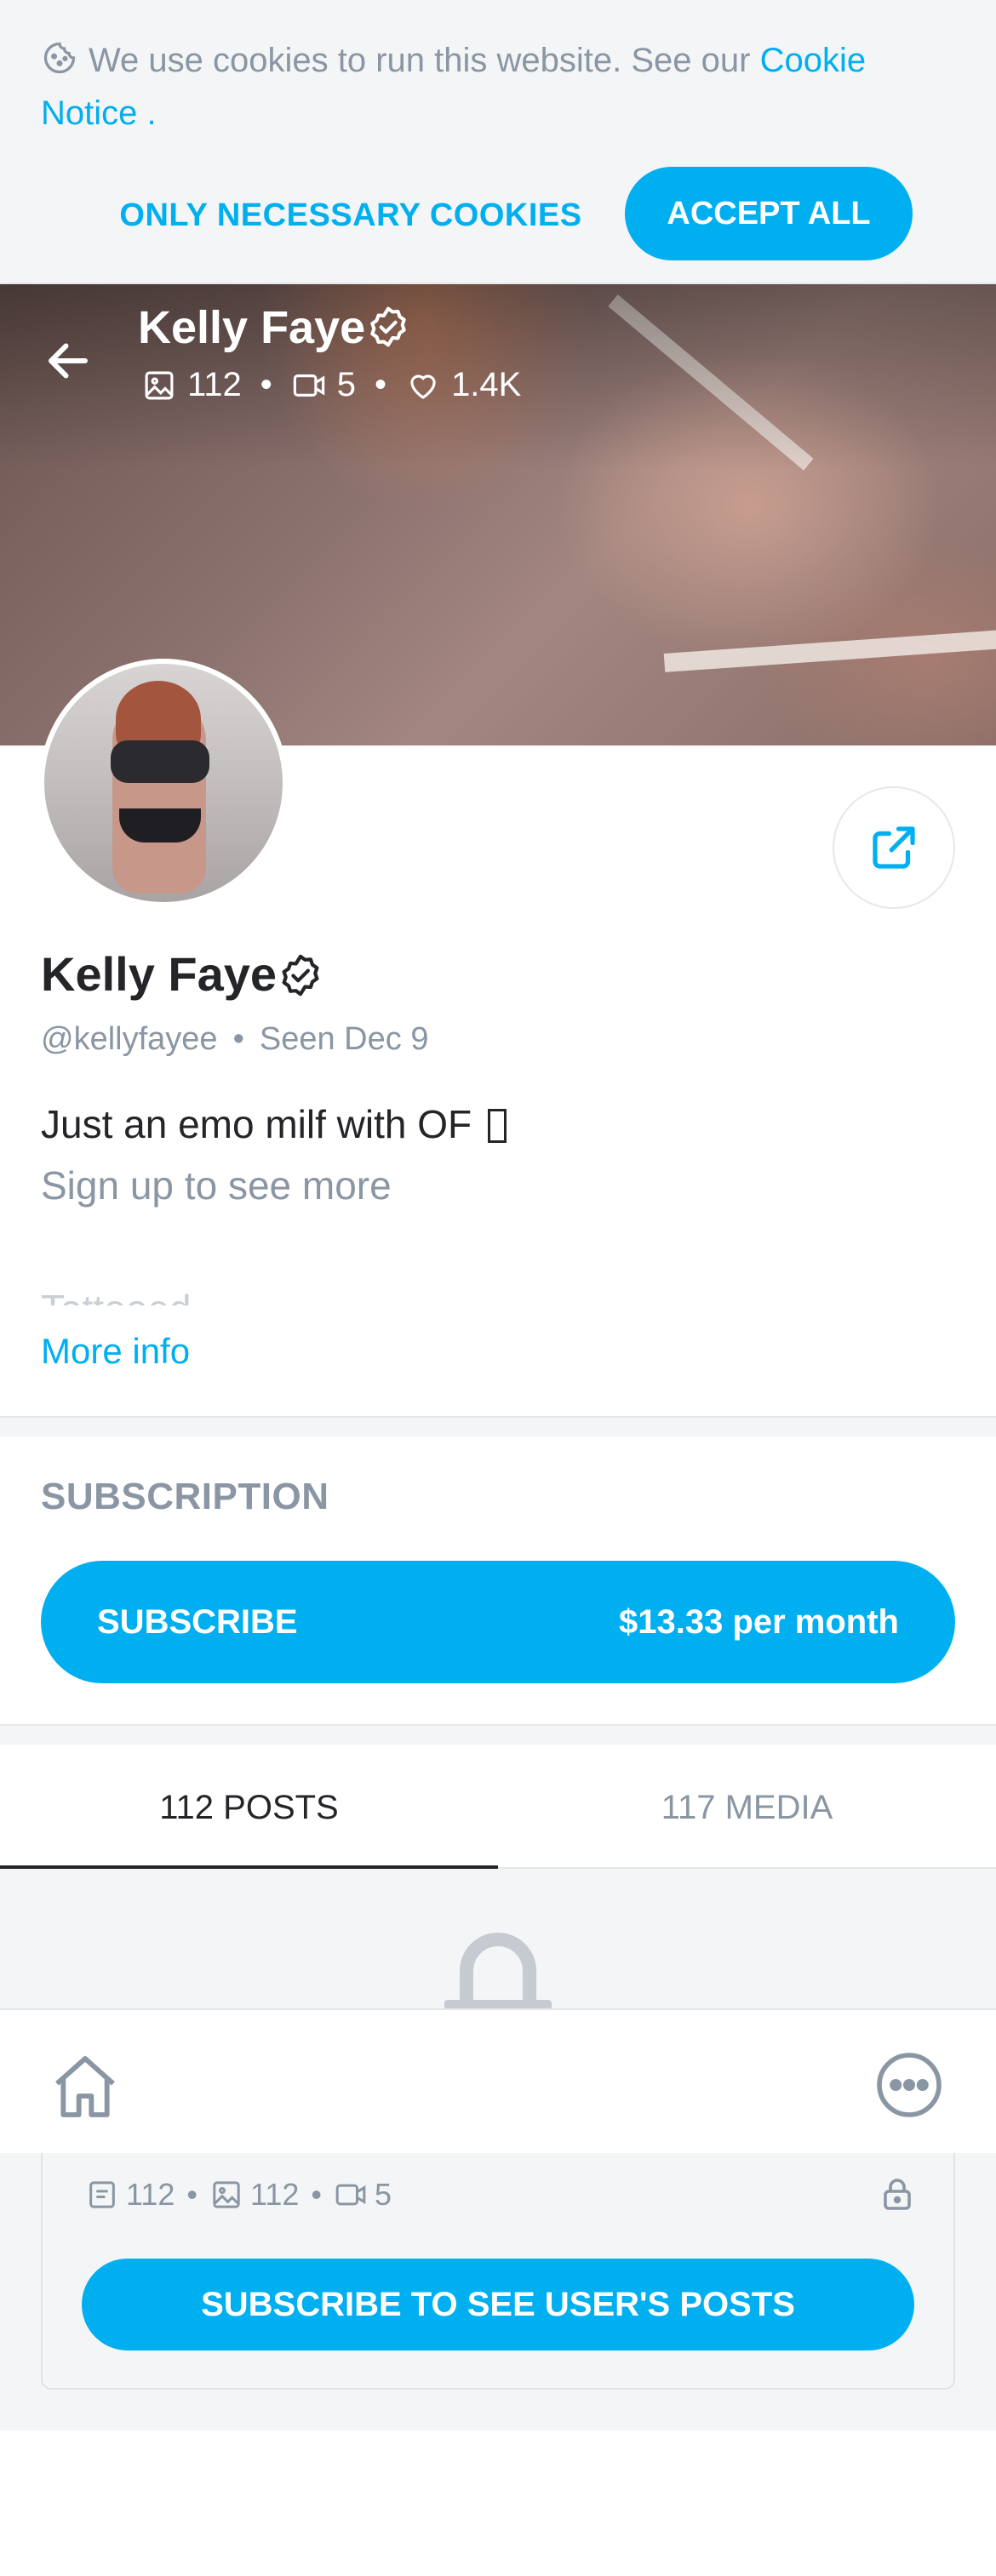 The width and height of the screenshot is (996, 2576). Describe the element at coordinates (214, 384) in the screenshot. I see `photo-count: 112` at that location.